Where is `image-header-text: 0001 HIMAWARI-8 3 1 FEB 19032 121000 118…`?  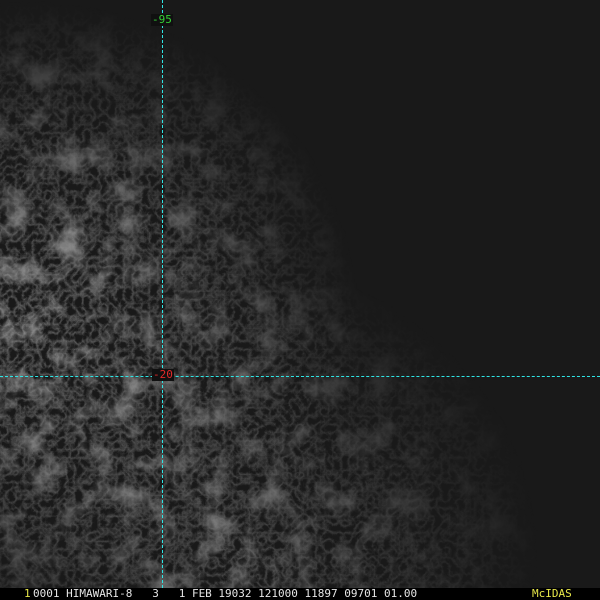
image-header-text: 0001 HIMAWARI-8 3 1 FEB 19032 121000 118… is located at coordinates (225, 593).